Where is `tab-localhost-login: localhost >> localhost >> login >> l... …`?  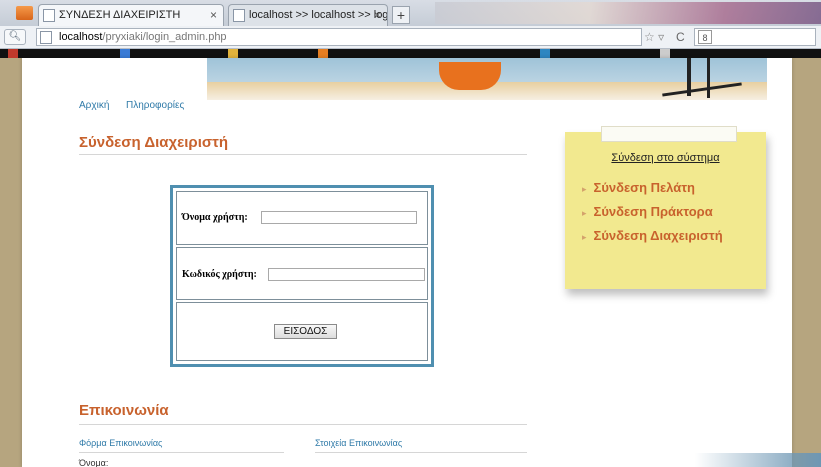 tab-localhost-login: localhost >> localhost >> login >> l... … is located at coordinates (308, 15).